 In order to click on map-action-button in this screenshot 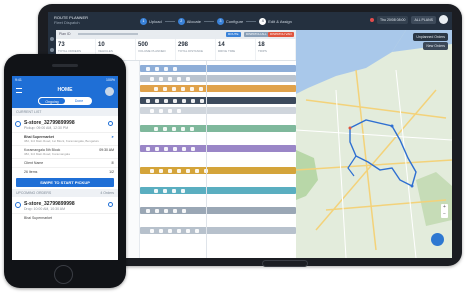, I will do `click(437, 239)`.